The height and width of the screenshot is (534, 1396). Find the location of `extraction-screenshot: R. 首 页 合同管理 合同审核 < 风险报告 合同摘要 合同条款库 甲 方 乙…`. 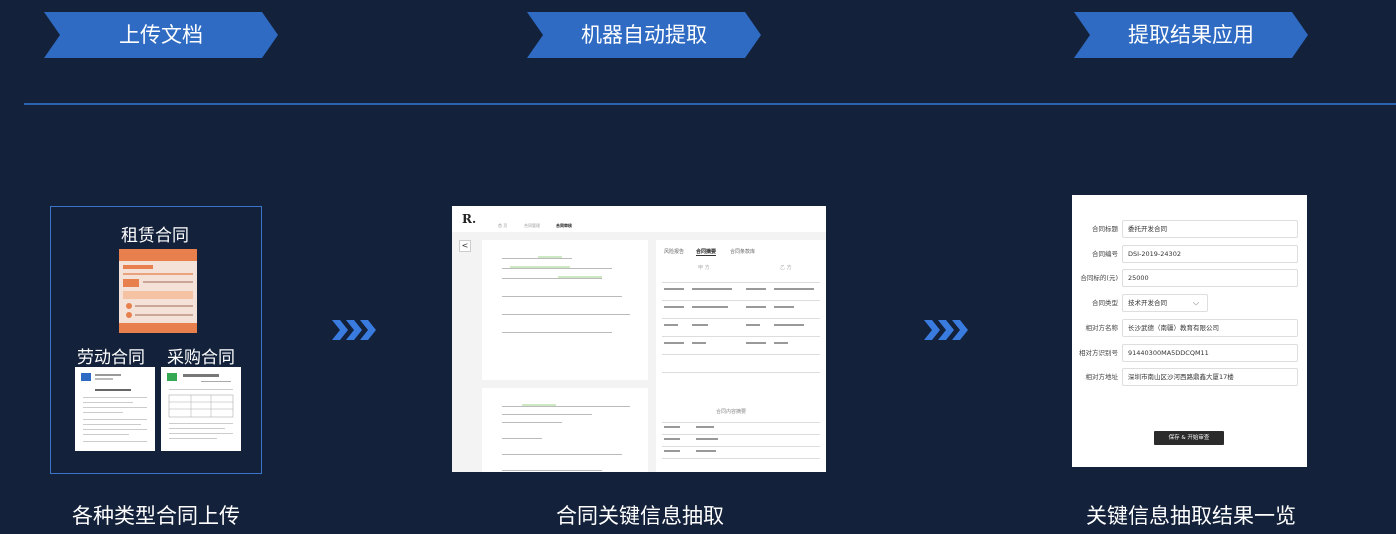

extraction-screenshot: R. 首 页 合同管理 合同审核 < 风险报告 合同摘要 合同条款库 甲 方 乙… is located at coordinates (639, 339).